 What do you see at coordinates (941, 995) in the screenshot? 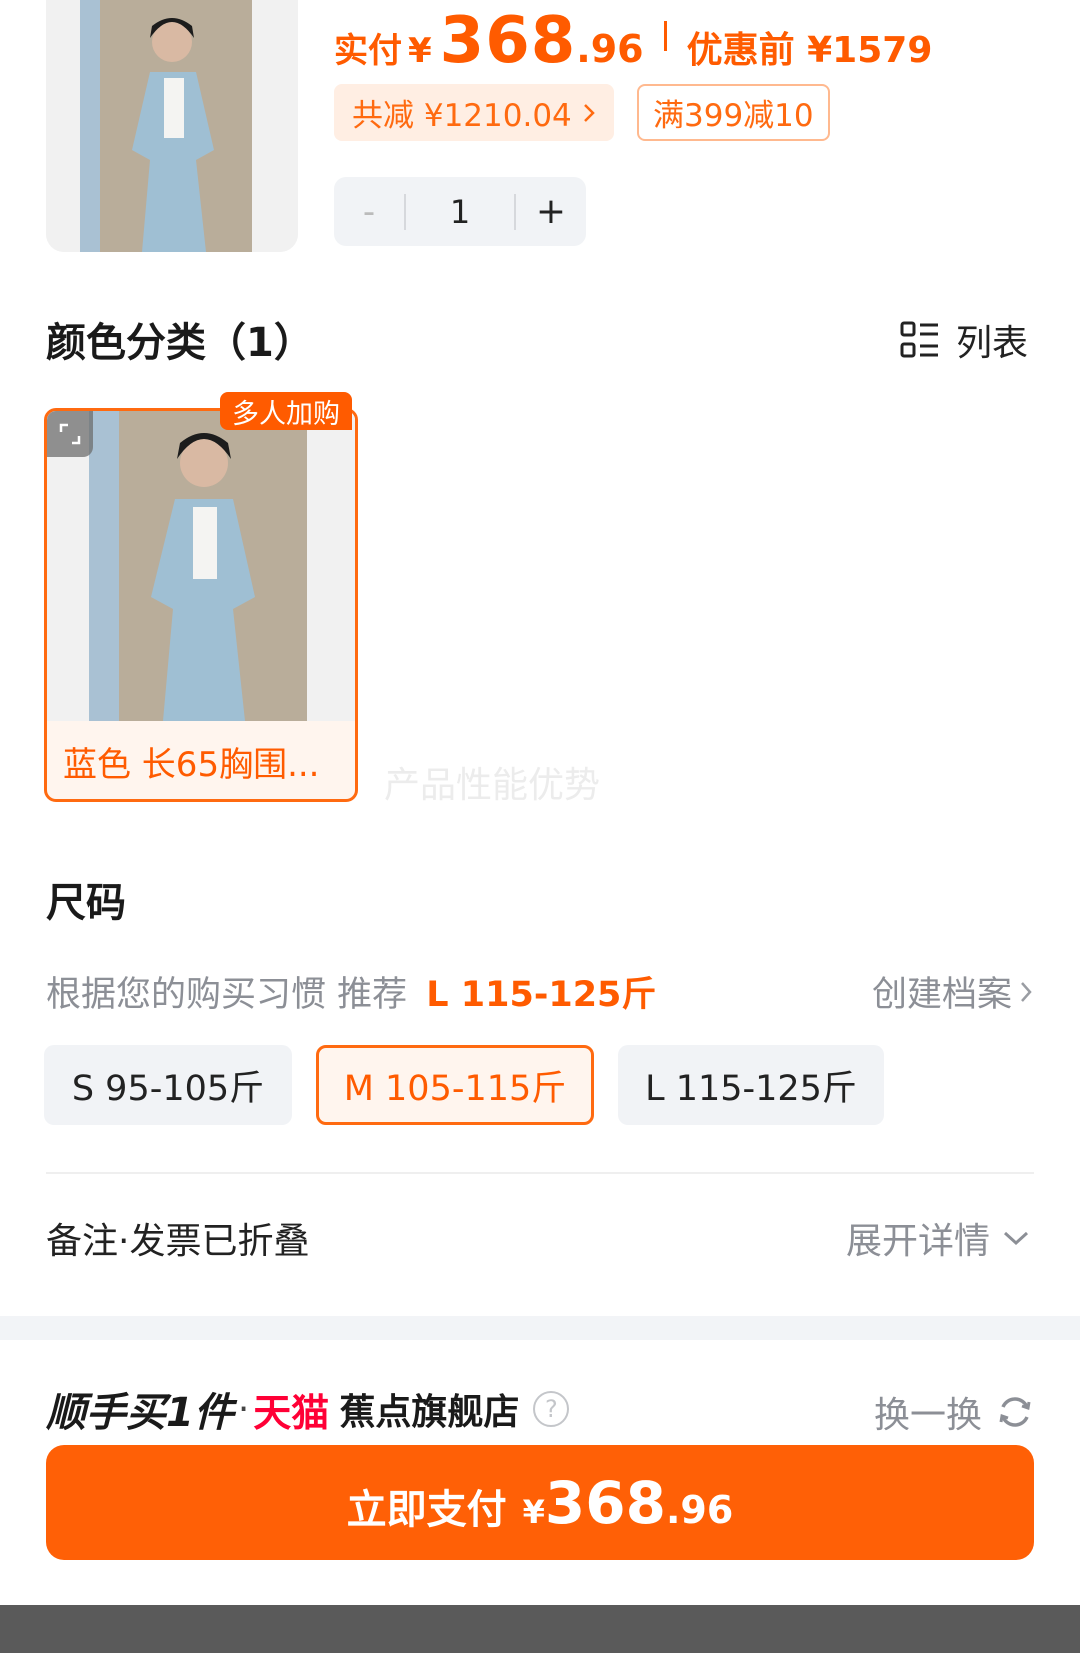
I see `create-profile-label: 创建档案` at bounding box center [941, 995].